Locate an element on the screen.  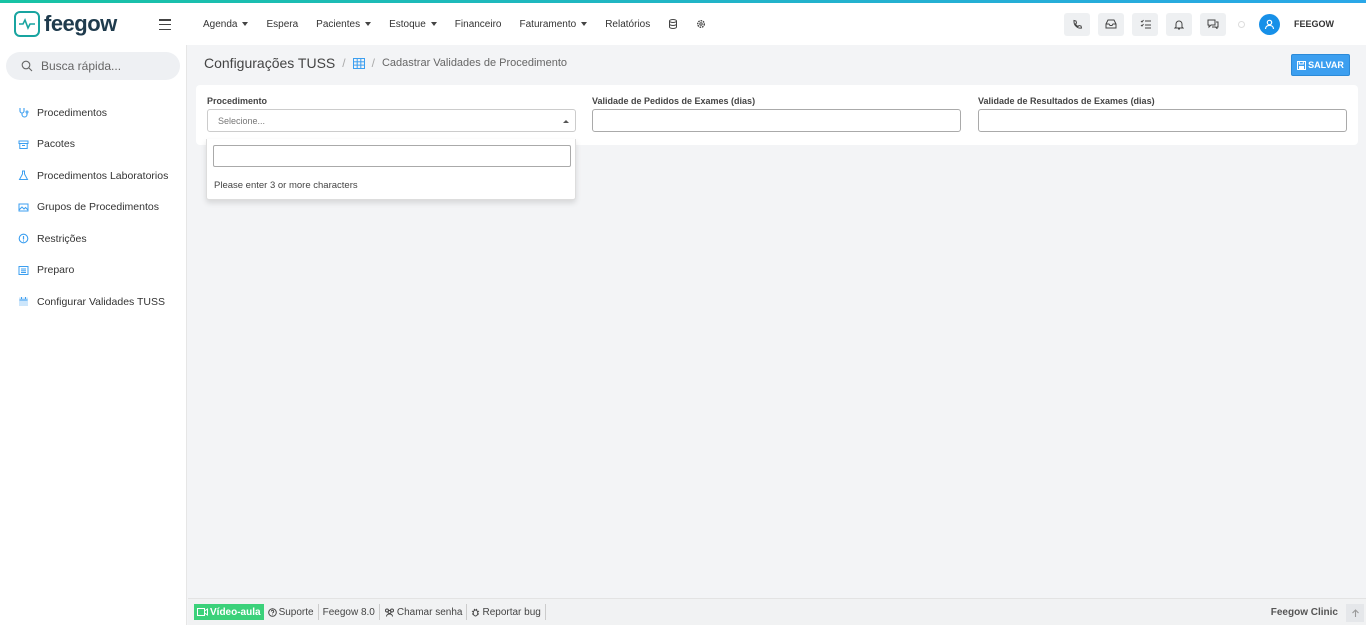
arrow-up-icon is located at coordinates (1355, 612).